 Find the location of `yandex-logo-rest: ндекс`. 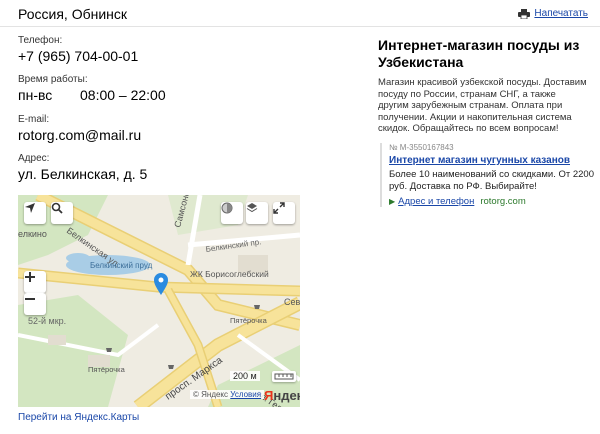

yandex-logo-rest: ндекс is located at coordinates (286, 395).